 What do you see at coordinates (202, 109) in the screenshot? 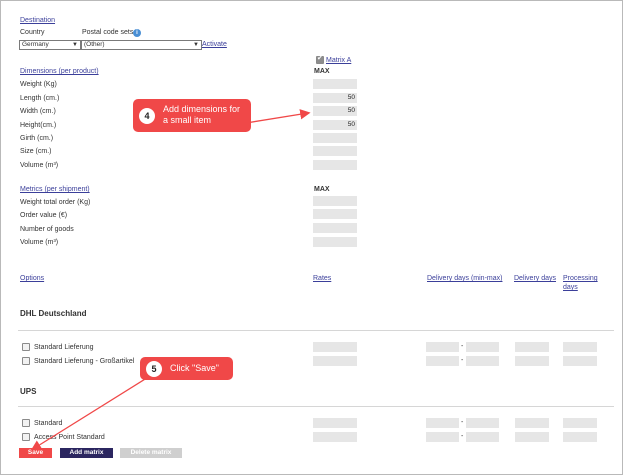
I see `step4-text-line1: Add dimensions for` at bounding box center [202, 109].